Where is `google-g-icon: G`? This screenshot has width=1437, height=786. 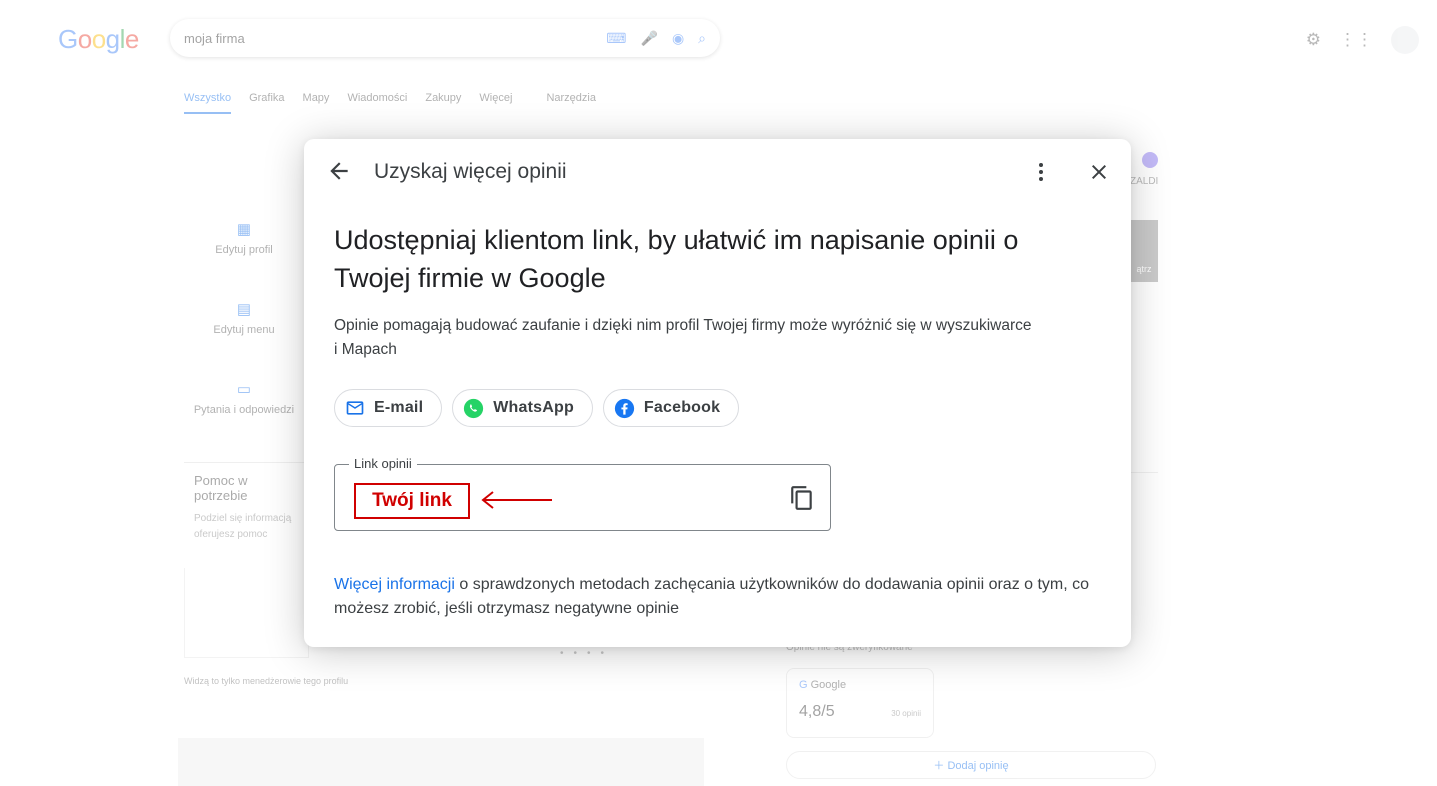 google-g-icon: G is located at coordinates (803, 685).